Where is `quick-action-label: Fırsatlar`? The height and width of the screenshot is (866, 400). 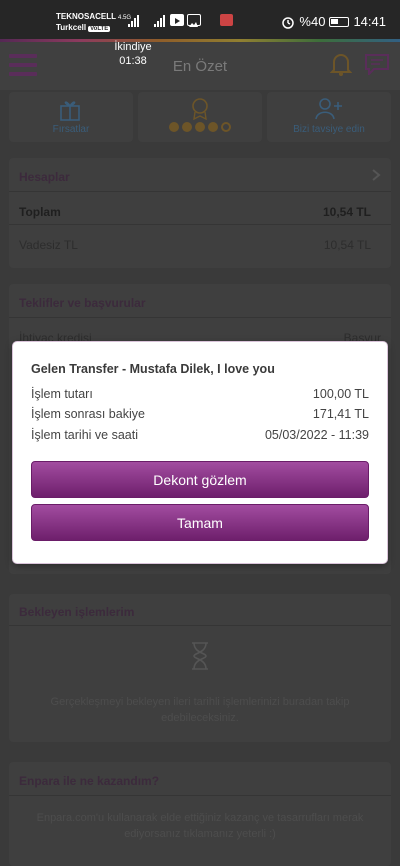 quick-action-label: Fırsatlar is located at coordinates (71, 129).